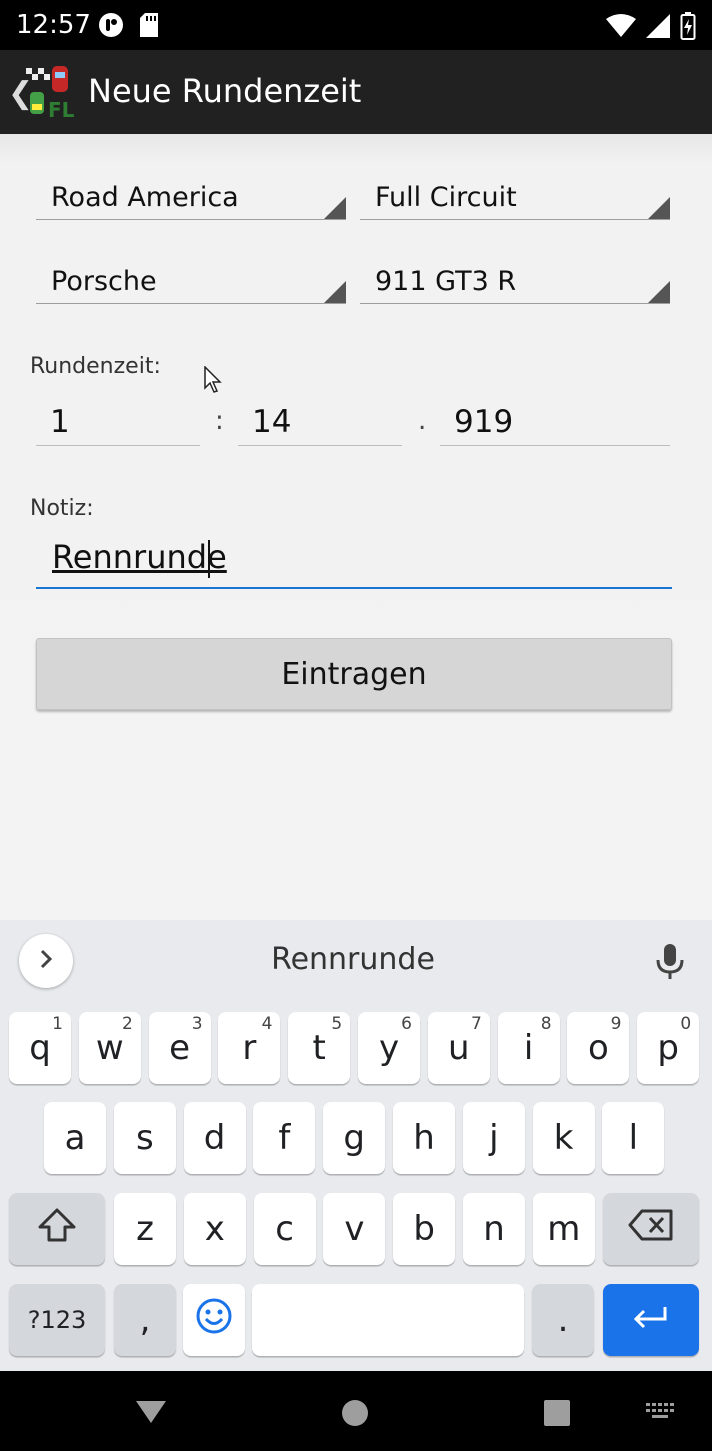 The image size is (712, 1451). What do you see at coordinates (191, 280) in the screenshot?
I see `manufacturer-spinner: Porsche` at bounding box center [191, 280].